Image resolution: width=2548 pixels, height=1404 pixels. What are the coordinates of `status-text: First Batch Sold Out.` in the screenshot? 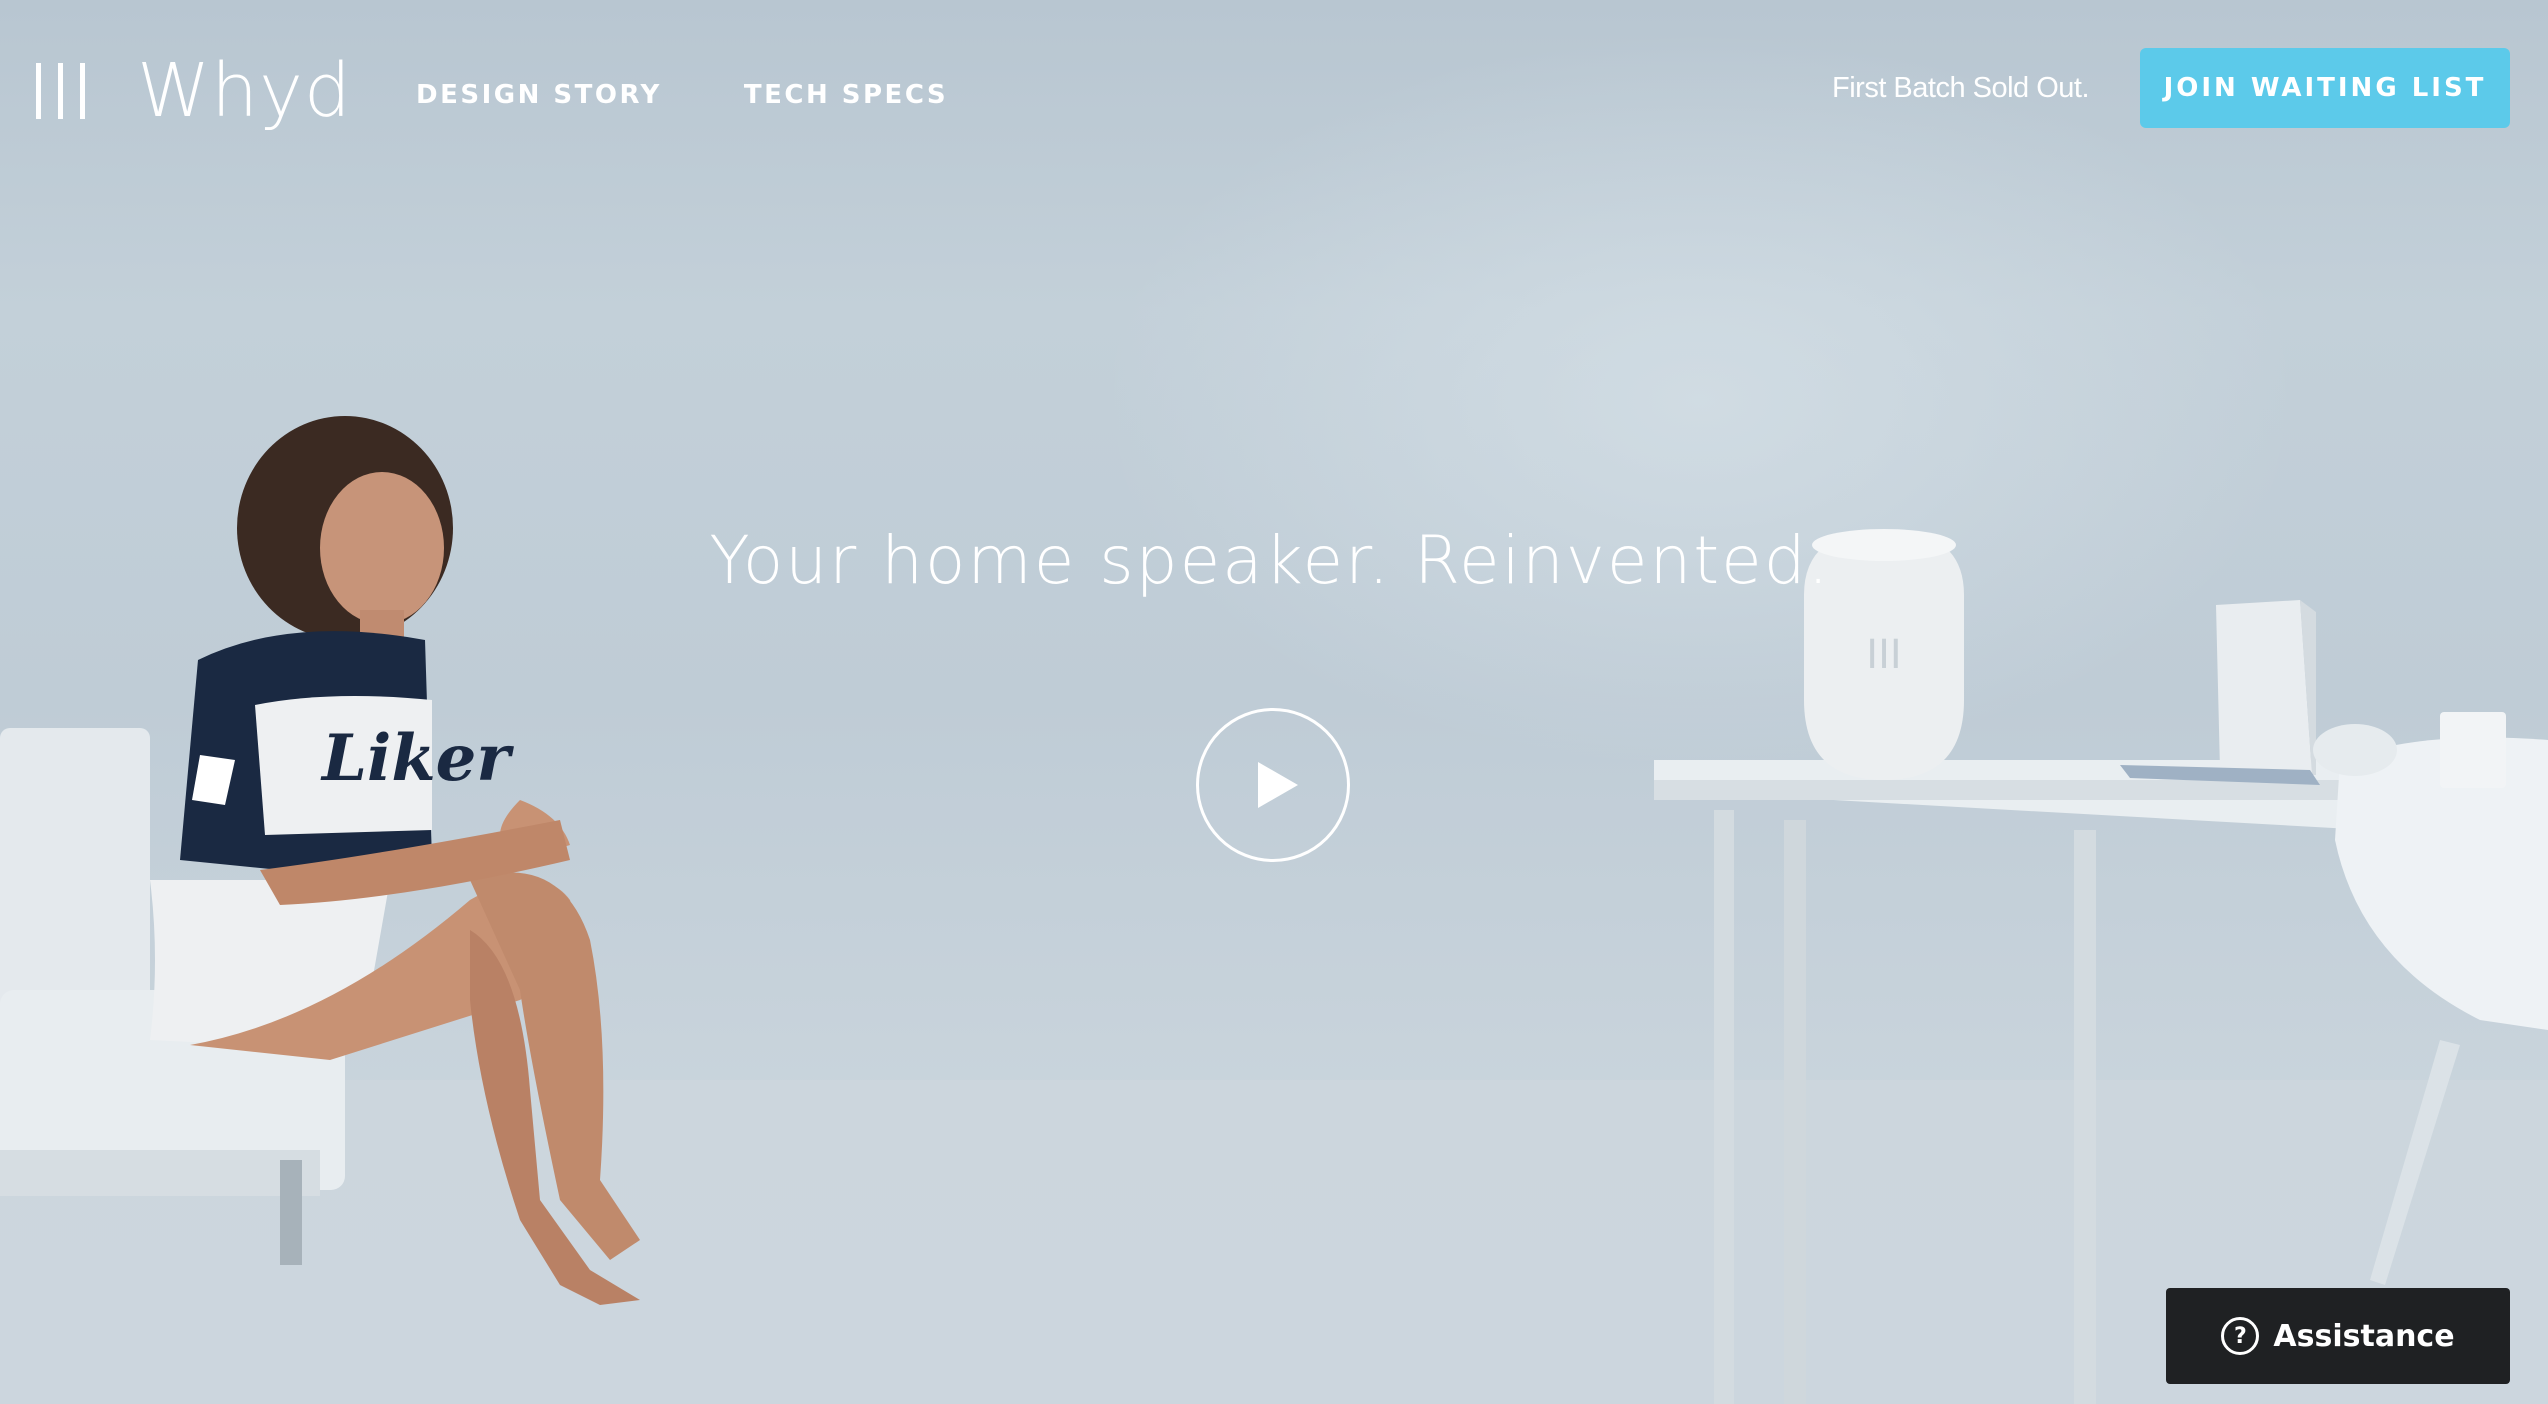 It's located at (1961, 88).